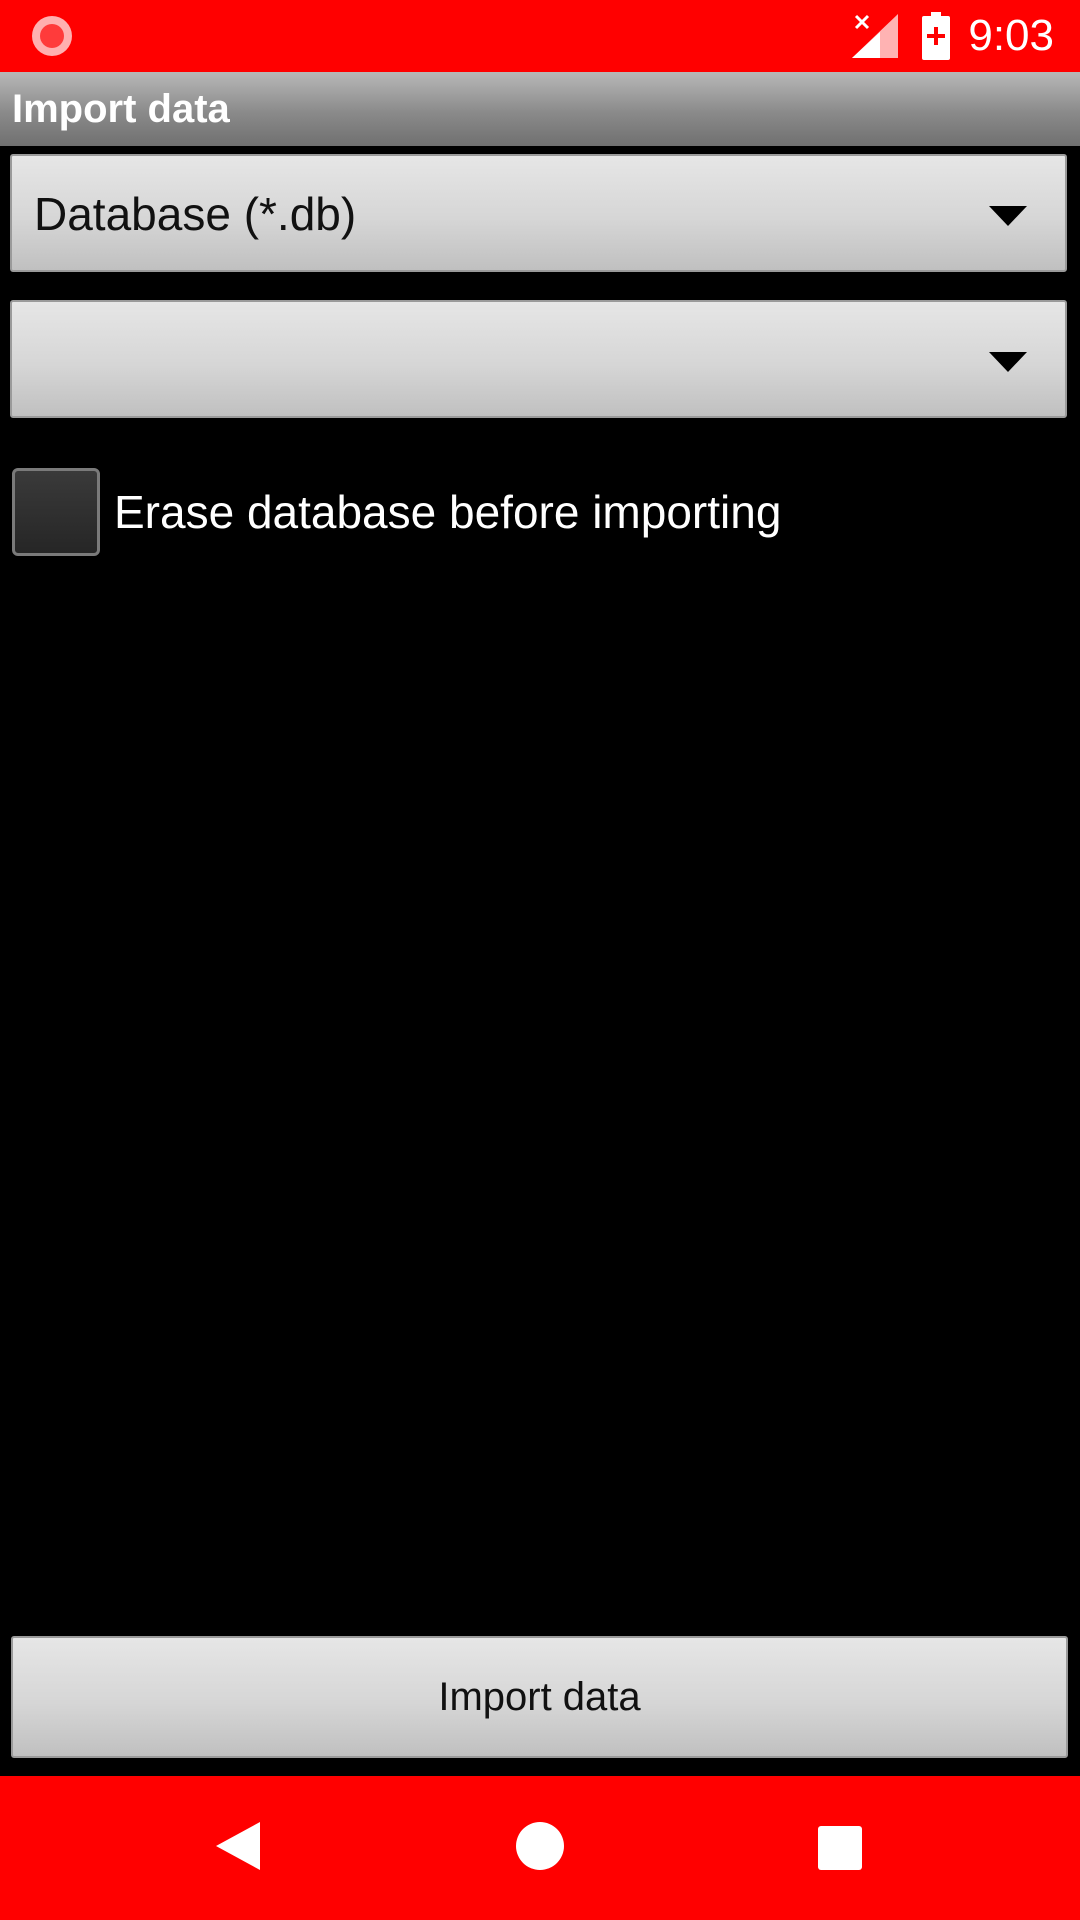 The image size is (1080, 1920). I want to click on signal-no-service-icon, so click(875, 36).